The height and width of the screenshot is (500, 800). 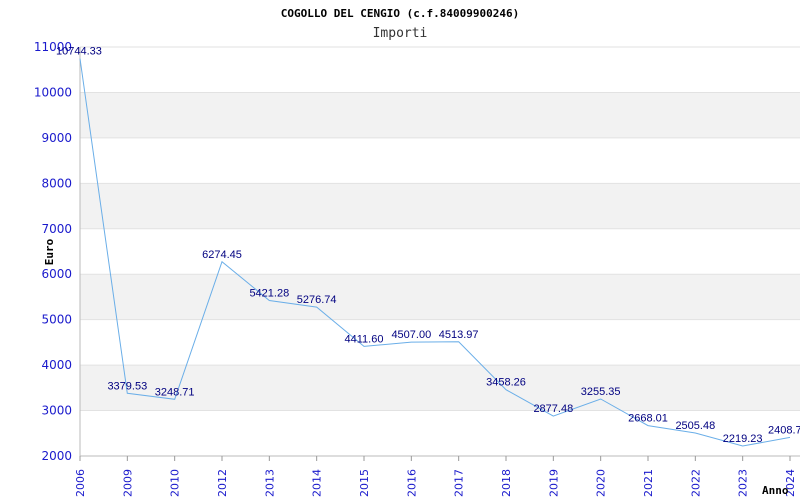 I want to click on data-label: 2668.01, so click(x=648, y=419).